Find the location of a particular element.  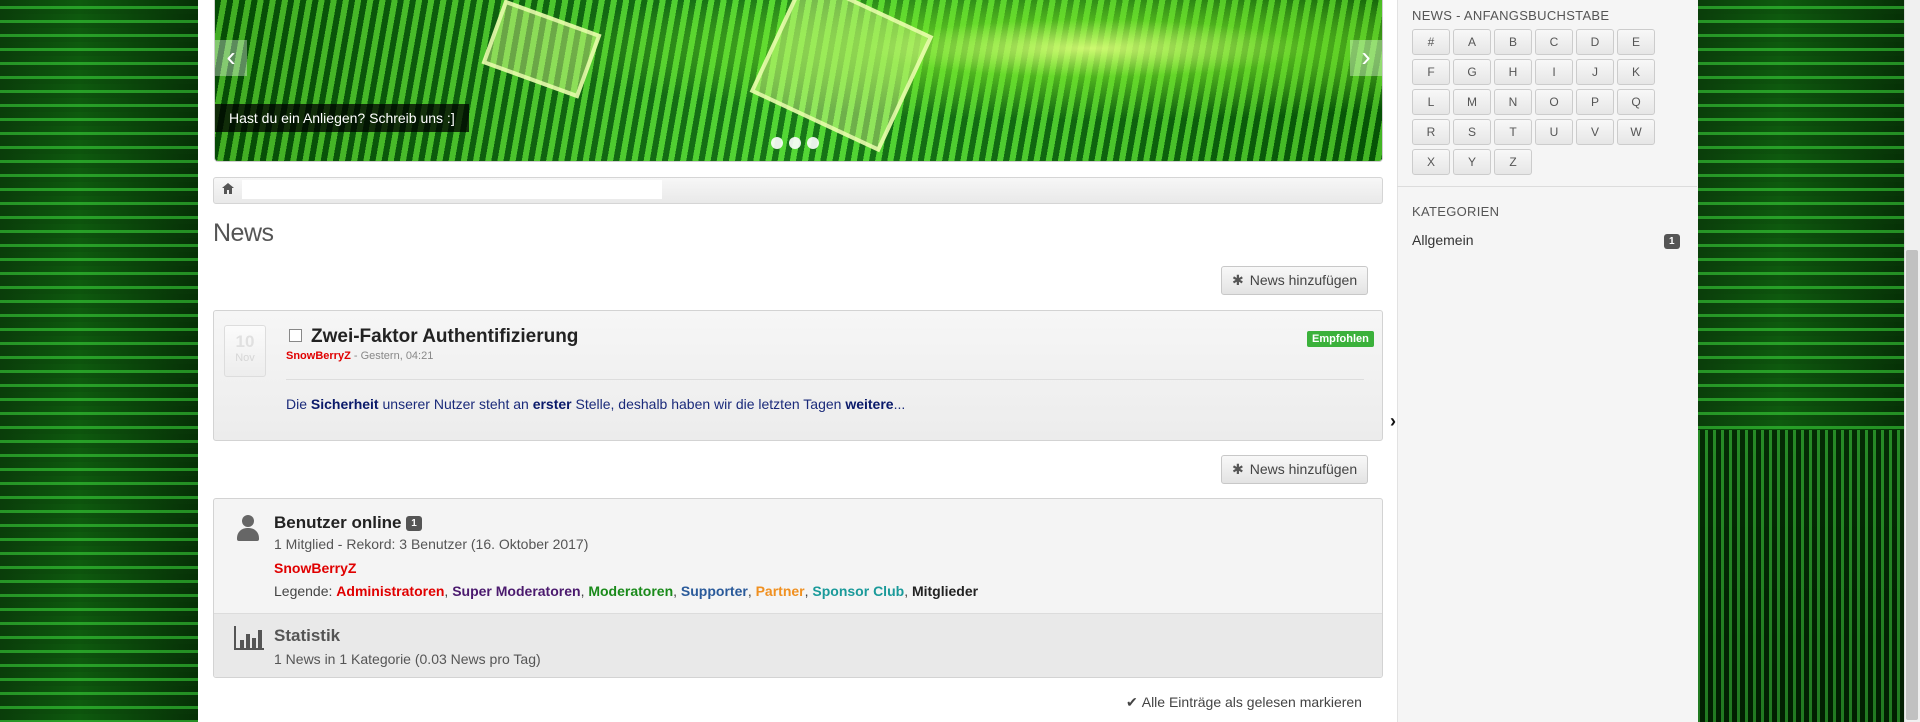

add-news-button-top: ✱ News hinzufügen is located at coordinates (1295, 280).